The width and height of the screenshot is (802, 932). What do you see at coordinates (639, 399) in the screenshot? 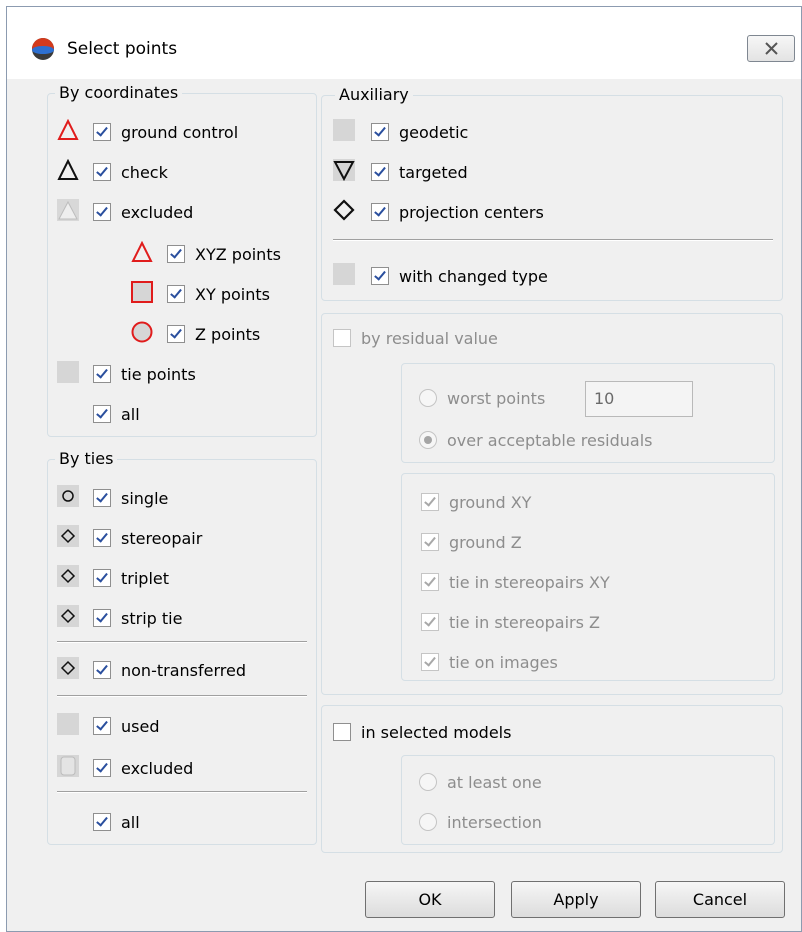
I see `worst-points-input: 10` at bounding box center [639, 399].